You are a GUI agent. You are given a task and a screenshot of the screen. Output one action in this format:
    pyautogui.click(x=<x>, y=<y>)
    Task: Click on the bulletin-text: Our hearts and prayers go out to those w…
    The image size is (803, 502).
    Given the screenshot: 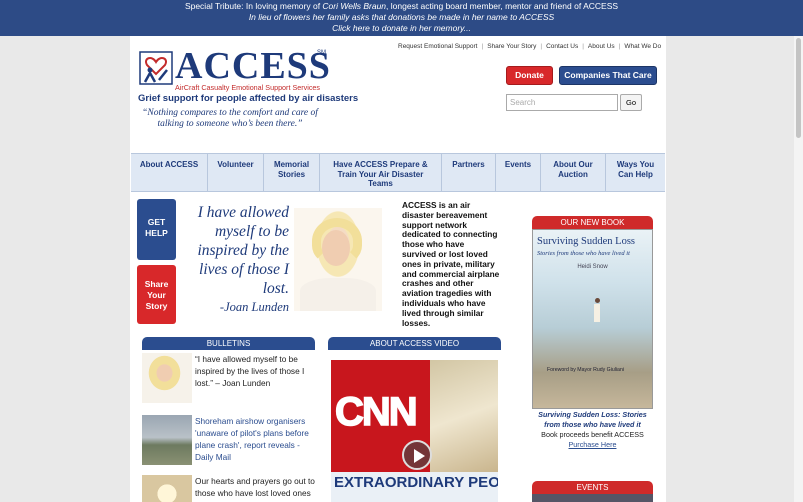 What is the action you would take?
    pyautogui.click(x=255, y=487)
    